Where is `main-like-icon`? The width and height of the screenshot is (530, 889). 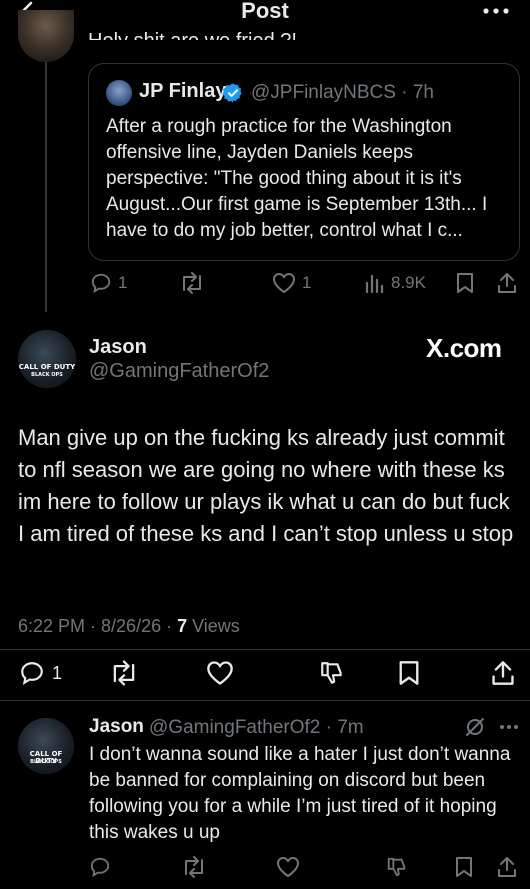
main-like-icon is located at coordinates (220, 673).